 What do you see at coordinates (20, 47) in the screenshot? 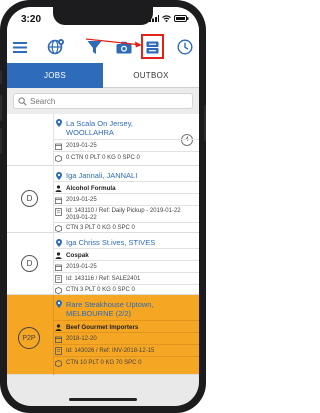
I see `menu-icon` at bounding box center [20, 47].